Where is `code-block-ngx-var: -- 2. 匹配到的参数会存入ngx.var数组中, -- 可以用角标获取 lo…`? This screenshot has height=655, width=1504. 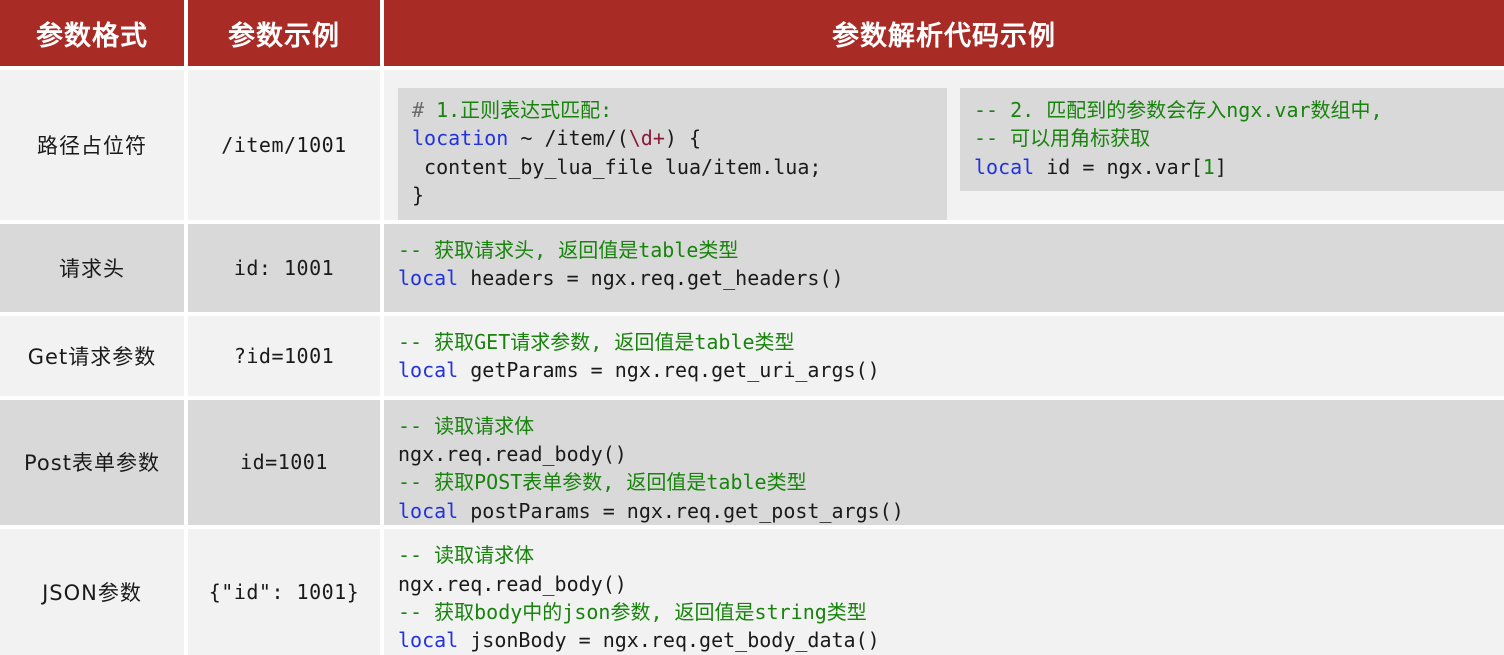 code-block-ngx-var: -- 2. 匹配到的参数会存入ngx.var数组中, -- 可以用角标获取 lo… is located at coordinates (1232, 140).